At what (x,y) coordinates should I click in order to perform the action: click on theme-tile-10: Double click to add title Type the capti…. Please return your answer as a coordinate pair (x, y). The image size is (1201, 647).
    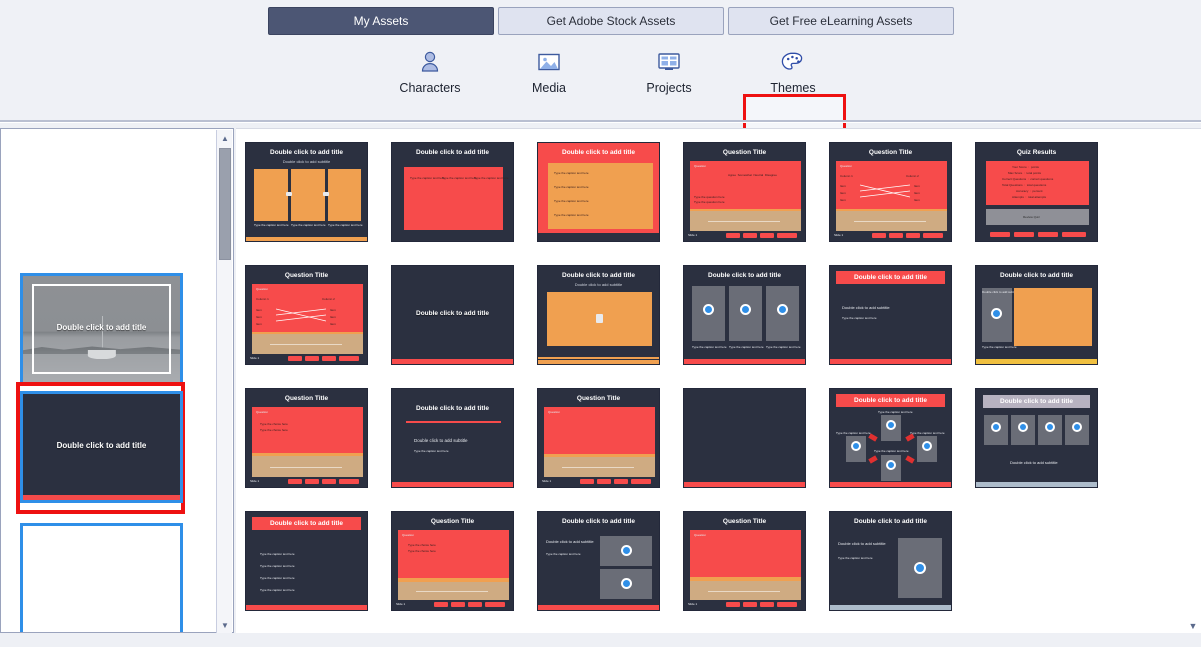
    Looking at the image, I should click on (744, 315).